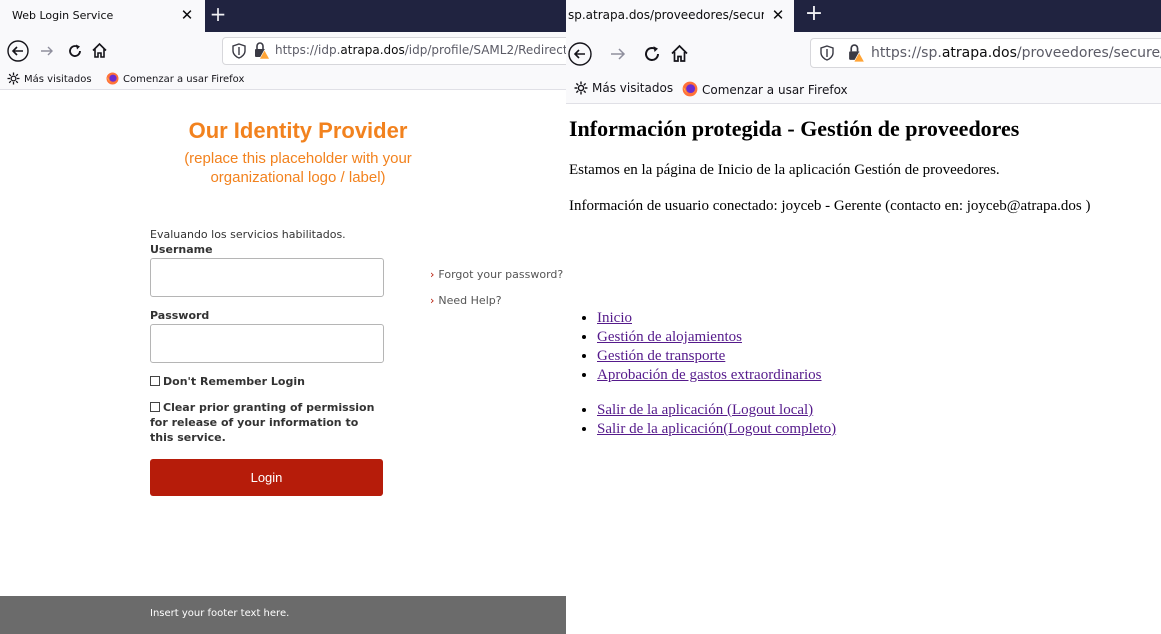  What do you see at coordinates (283, 16) in the screenshot?
I see `tab-strip: Web Login Service ✕ +` at bounding box center [283, 16].